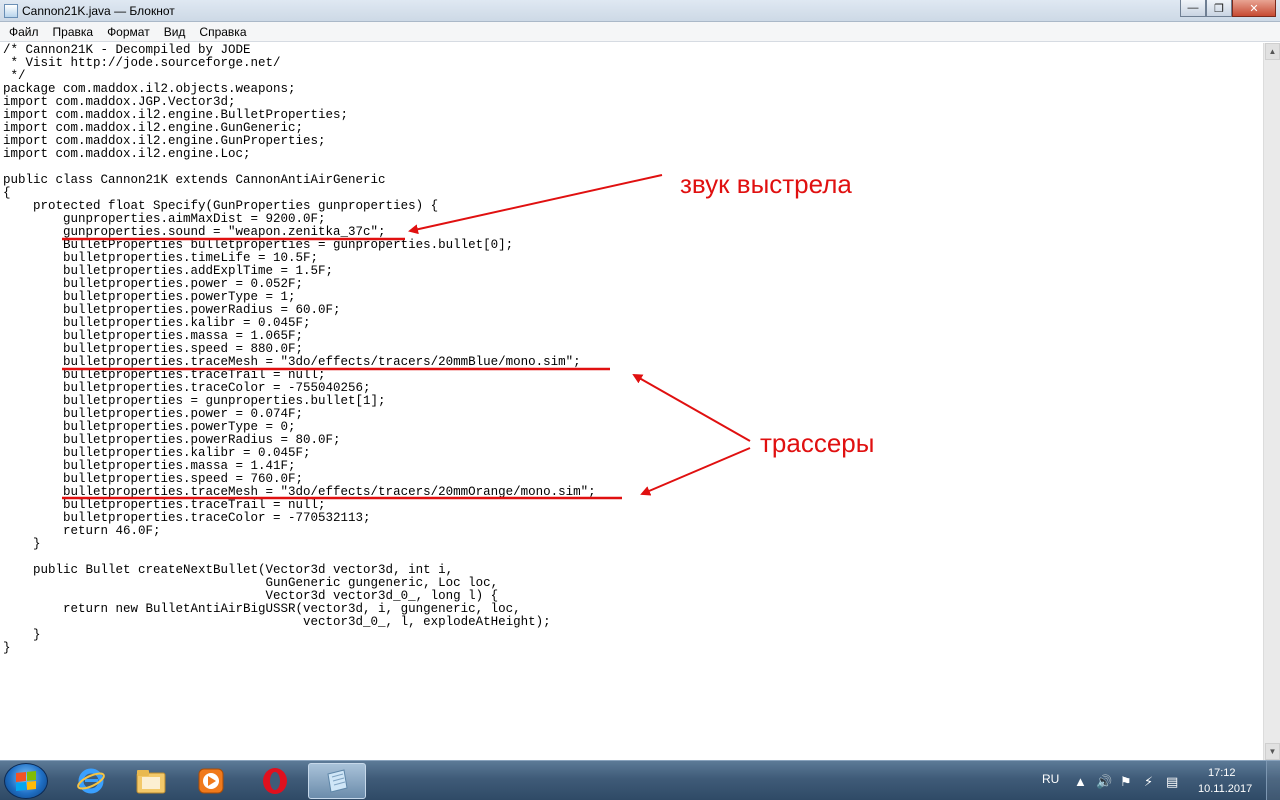  I want to click on show-desktop-button, so click(1273, 780).